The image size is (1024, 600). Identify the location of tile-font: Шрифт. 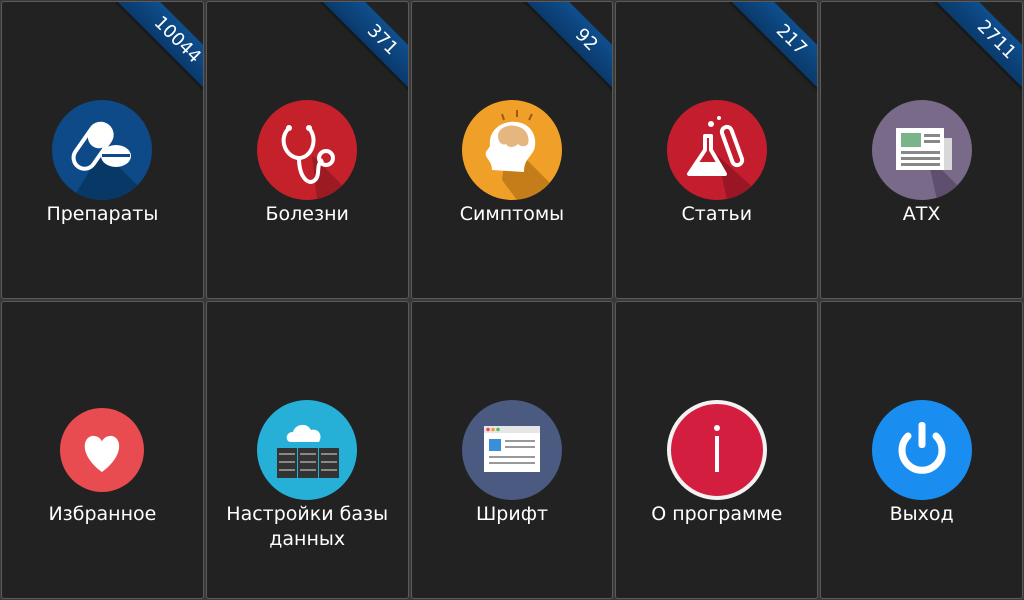
(512, 450).